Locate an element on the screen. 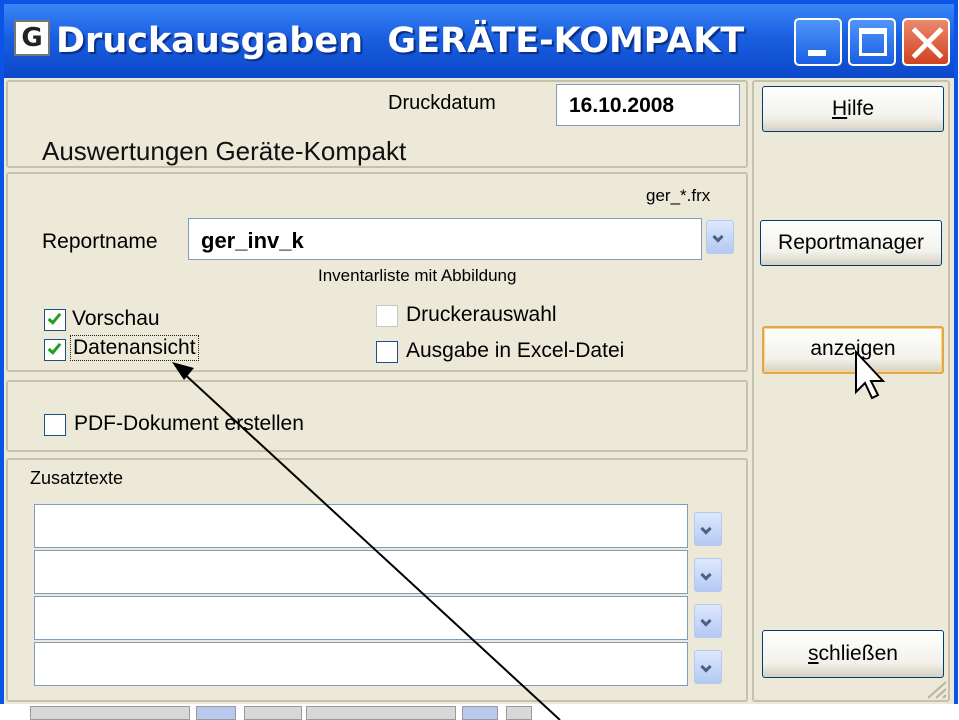 This screenshot has width=959, height=720. reportname-value: ger_inv_k is located at coordinates (252, 240).